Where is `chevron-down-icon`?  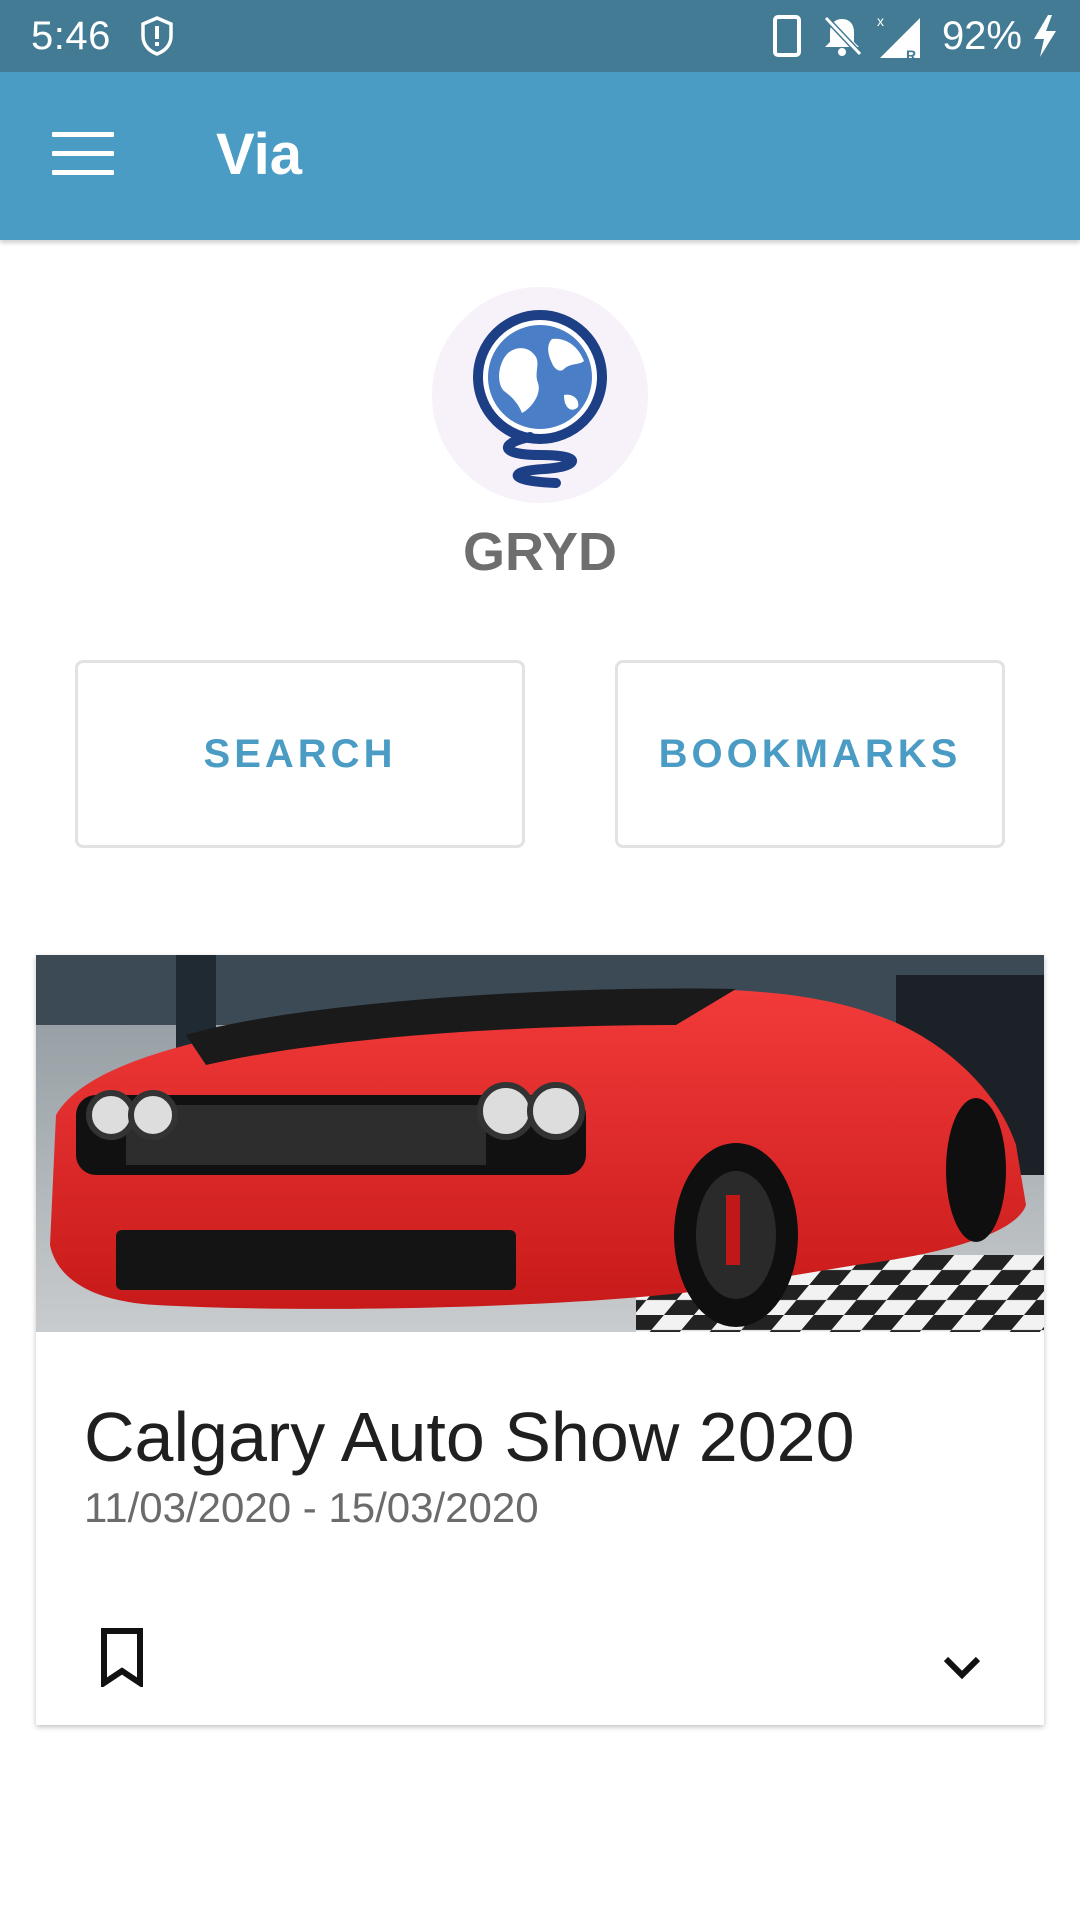 chevron-down-icon is located at coordinates (962, 1666).